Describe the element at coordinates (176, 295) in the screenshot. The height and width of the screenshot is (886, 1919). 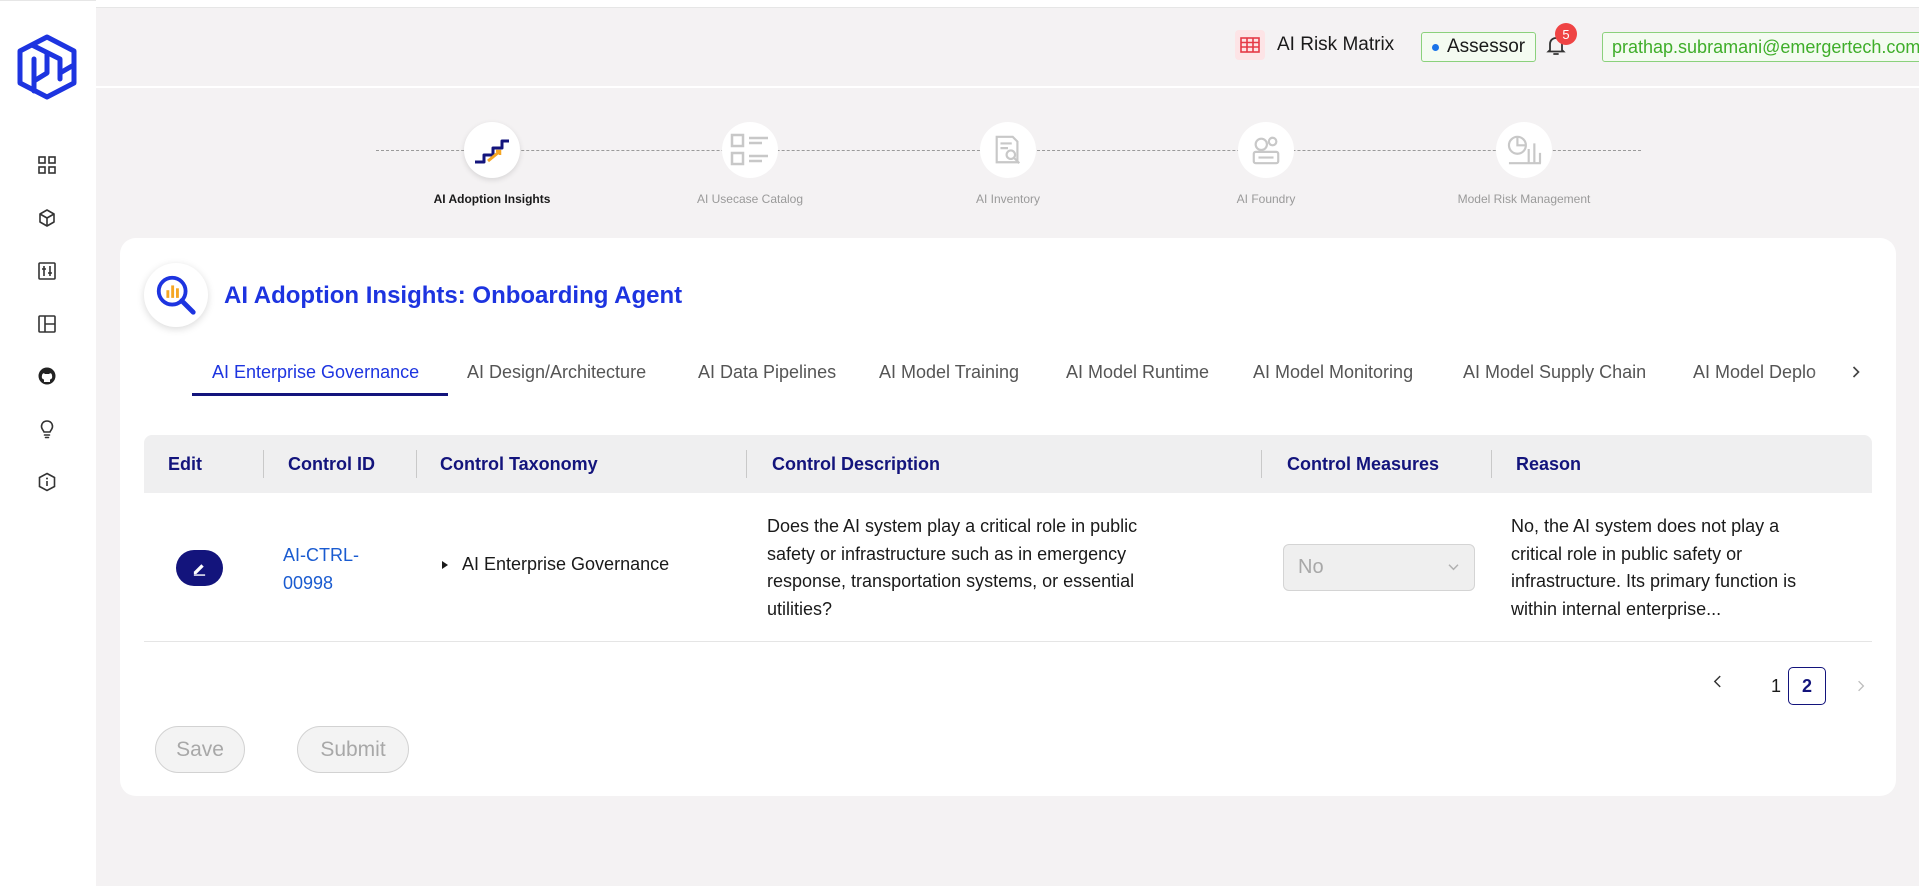
I see `analytics-search-icon` at that location.